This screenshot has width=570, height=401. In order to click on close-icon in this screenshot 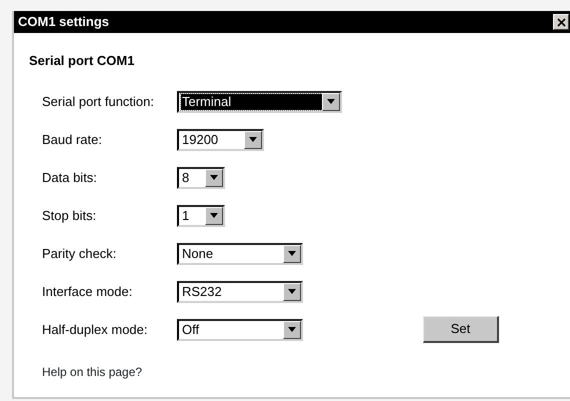, I will do `click(561, 22)`.